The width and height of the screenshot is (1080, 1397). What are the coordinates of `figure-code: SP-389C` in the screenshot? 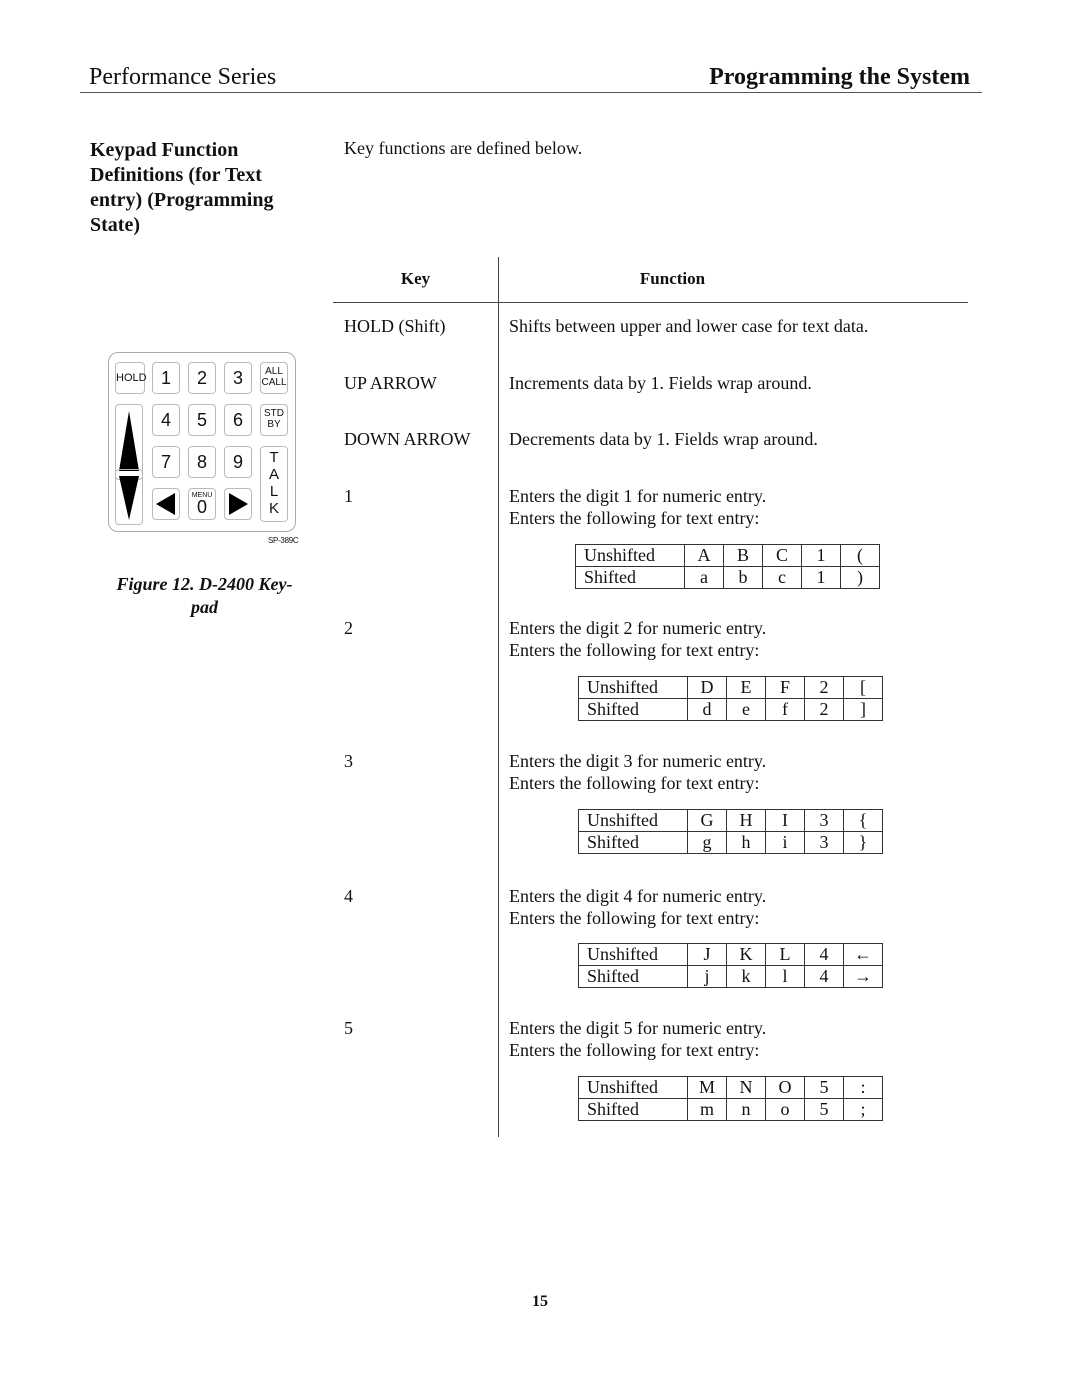 It's located at (283, 540).